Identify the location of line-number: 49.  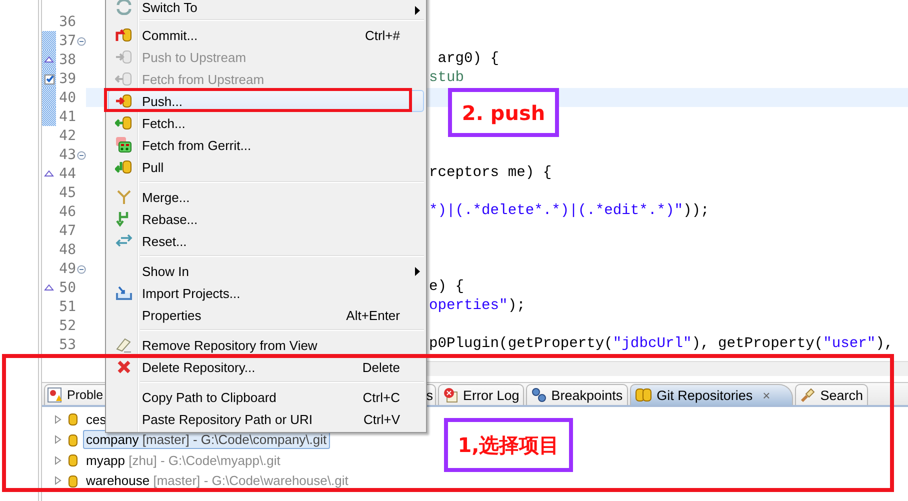
(67, 268).